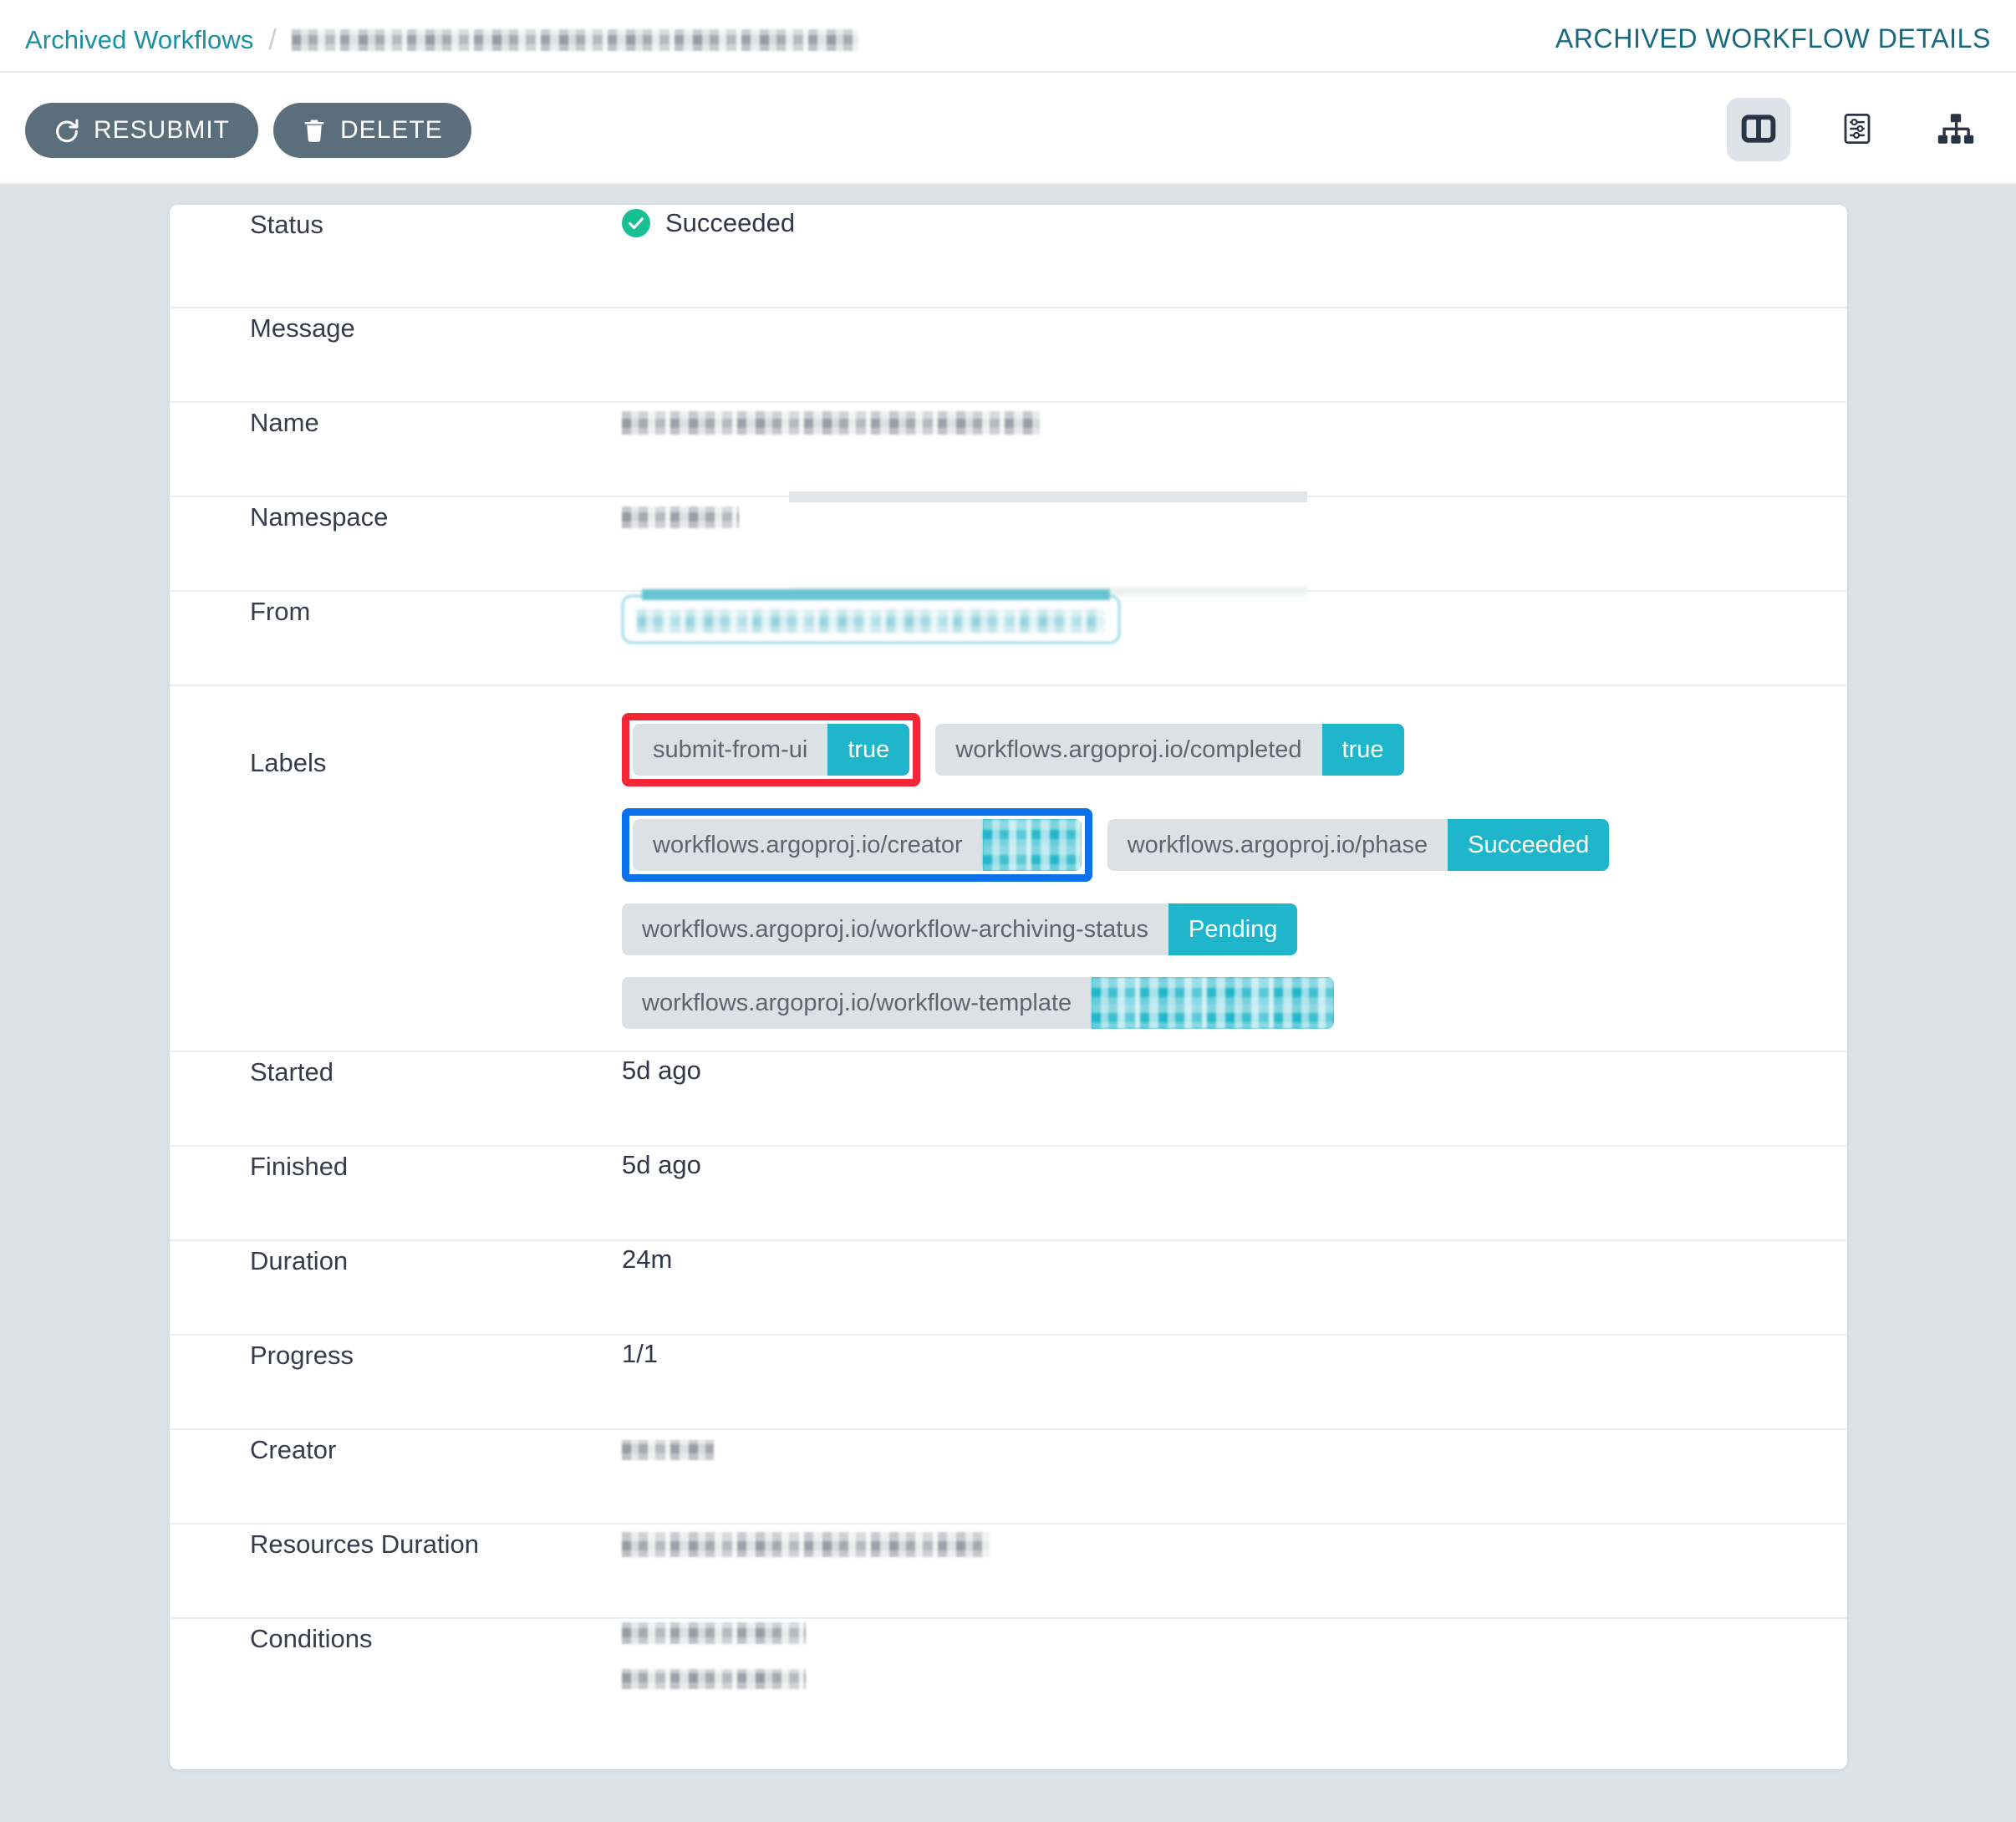 The height and width of the screenshot is (1822, 2016). What do you see at coordinates (1008, 1288) in the screenshot?
I see `detail-row-duration: Duration 24m` at bounding box center [1008, 1288].